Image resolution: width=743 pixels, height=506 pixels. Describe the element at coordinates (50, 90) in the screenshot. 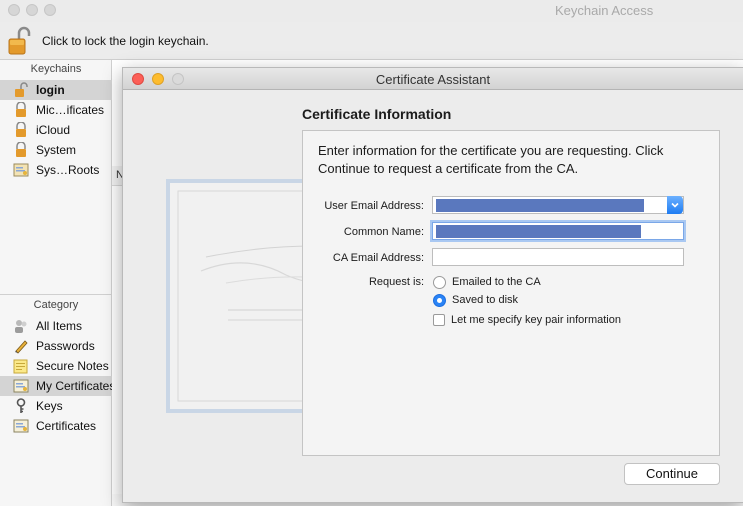

I see `sidebar-item-label: login` at that location.